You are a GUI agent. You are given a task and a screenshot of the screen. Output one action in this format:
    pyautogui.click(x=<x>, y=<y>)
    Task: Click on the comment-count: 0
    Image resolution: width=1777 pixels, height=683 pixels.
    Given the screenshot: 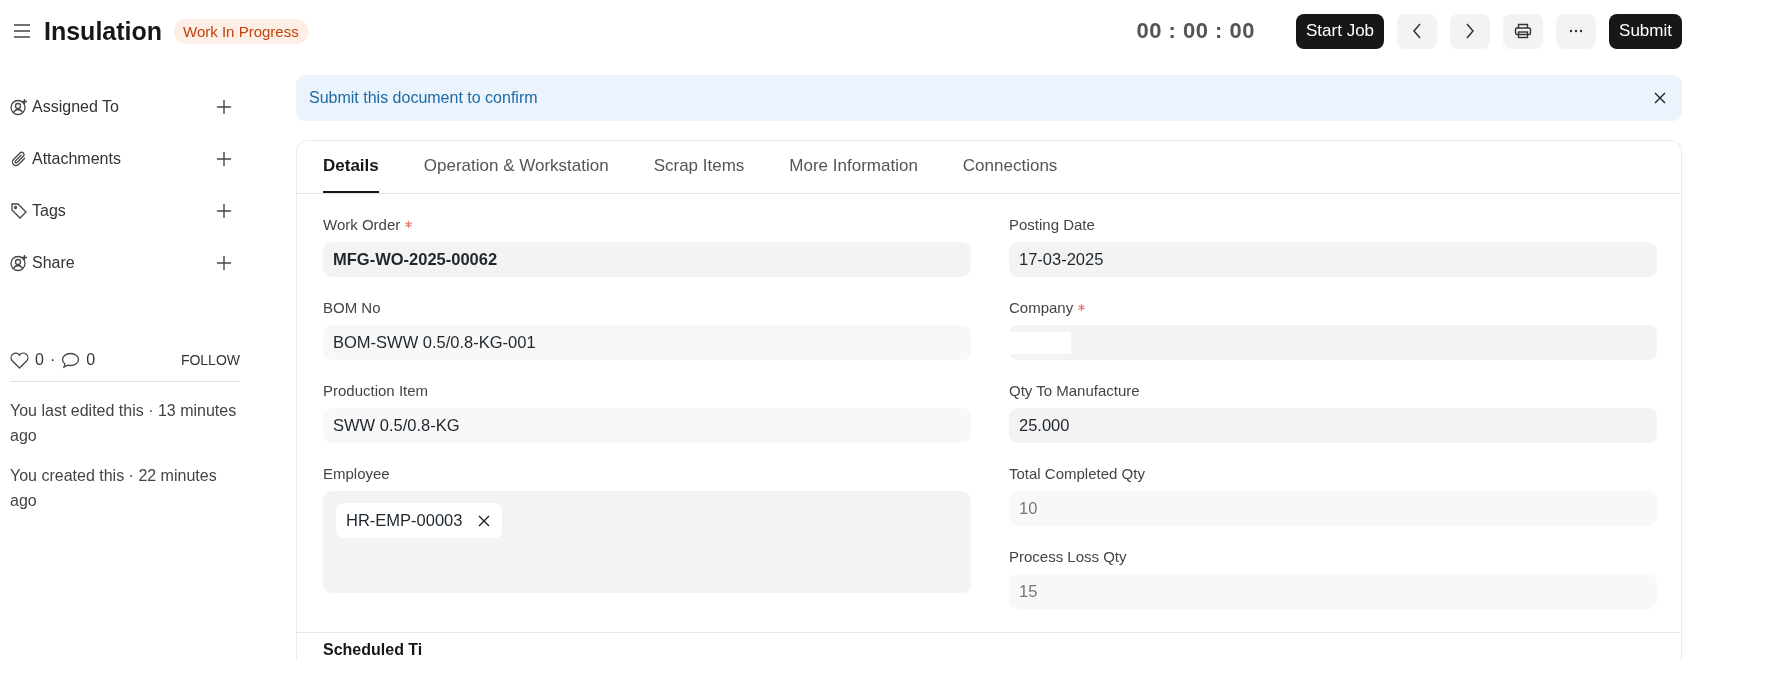 What is the action you would take?
    pyautogui.click(x=91, y=360)
    